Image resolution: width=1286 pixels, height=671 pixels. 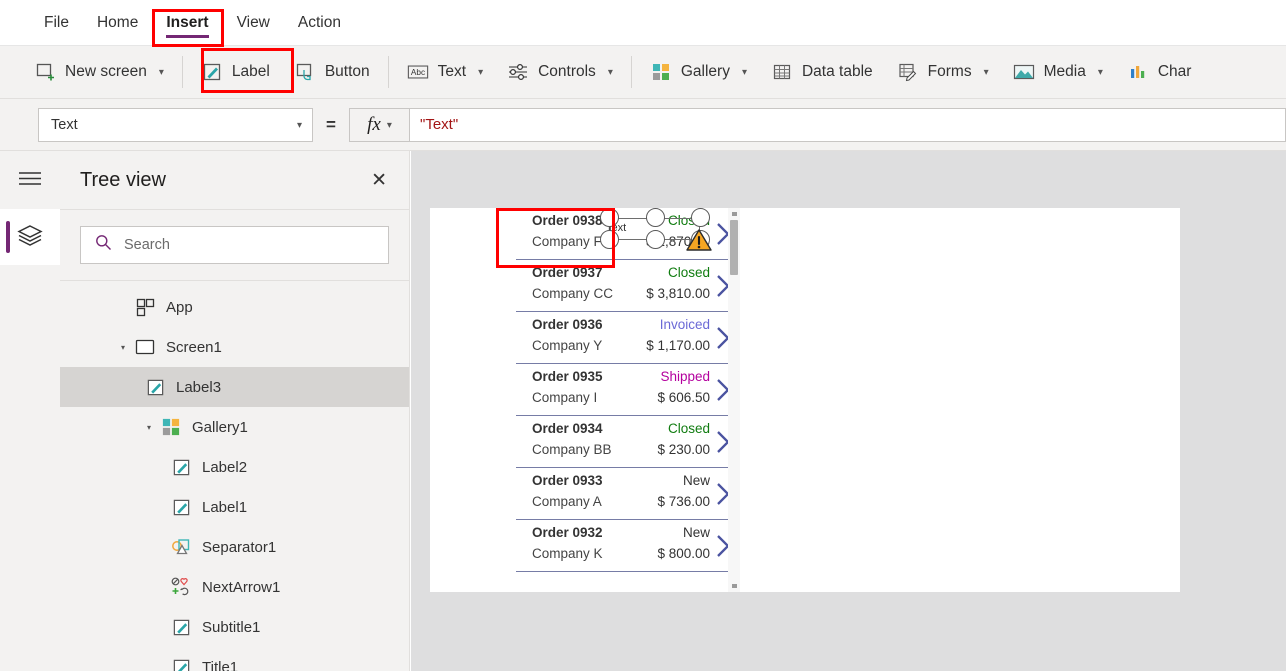 I want to click on gallery-item-subtitle: Company BB, so click(x=572, y=449).